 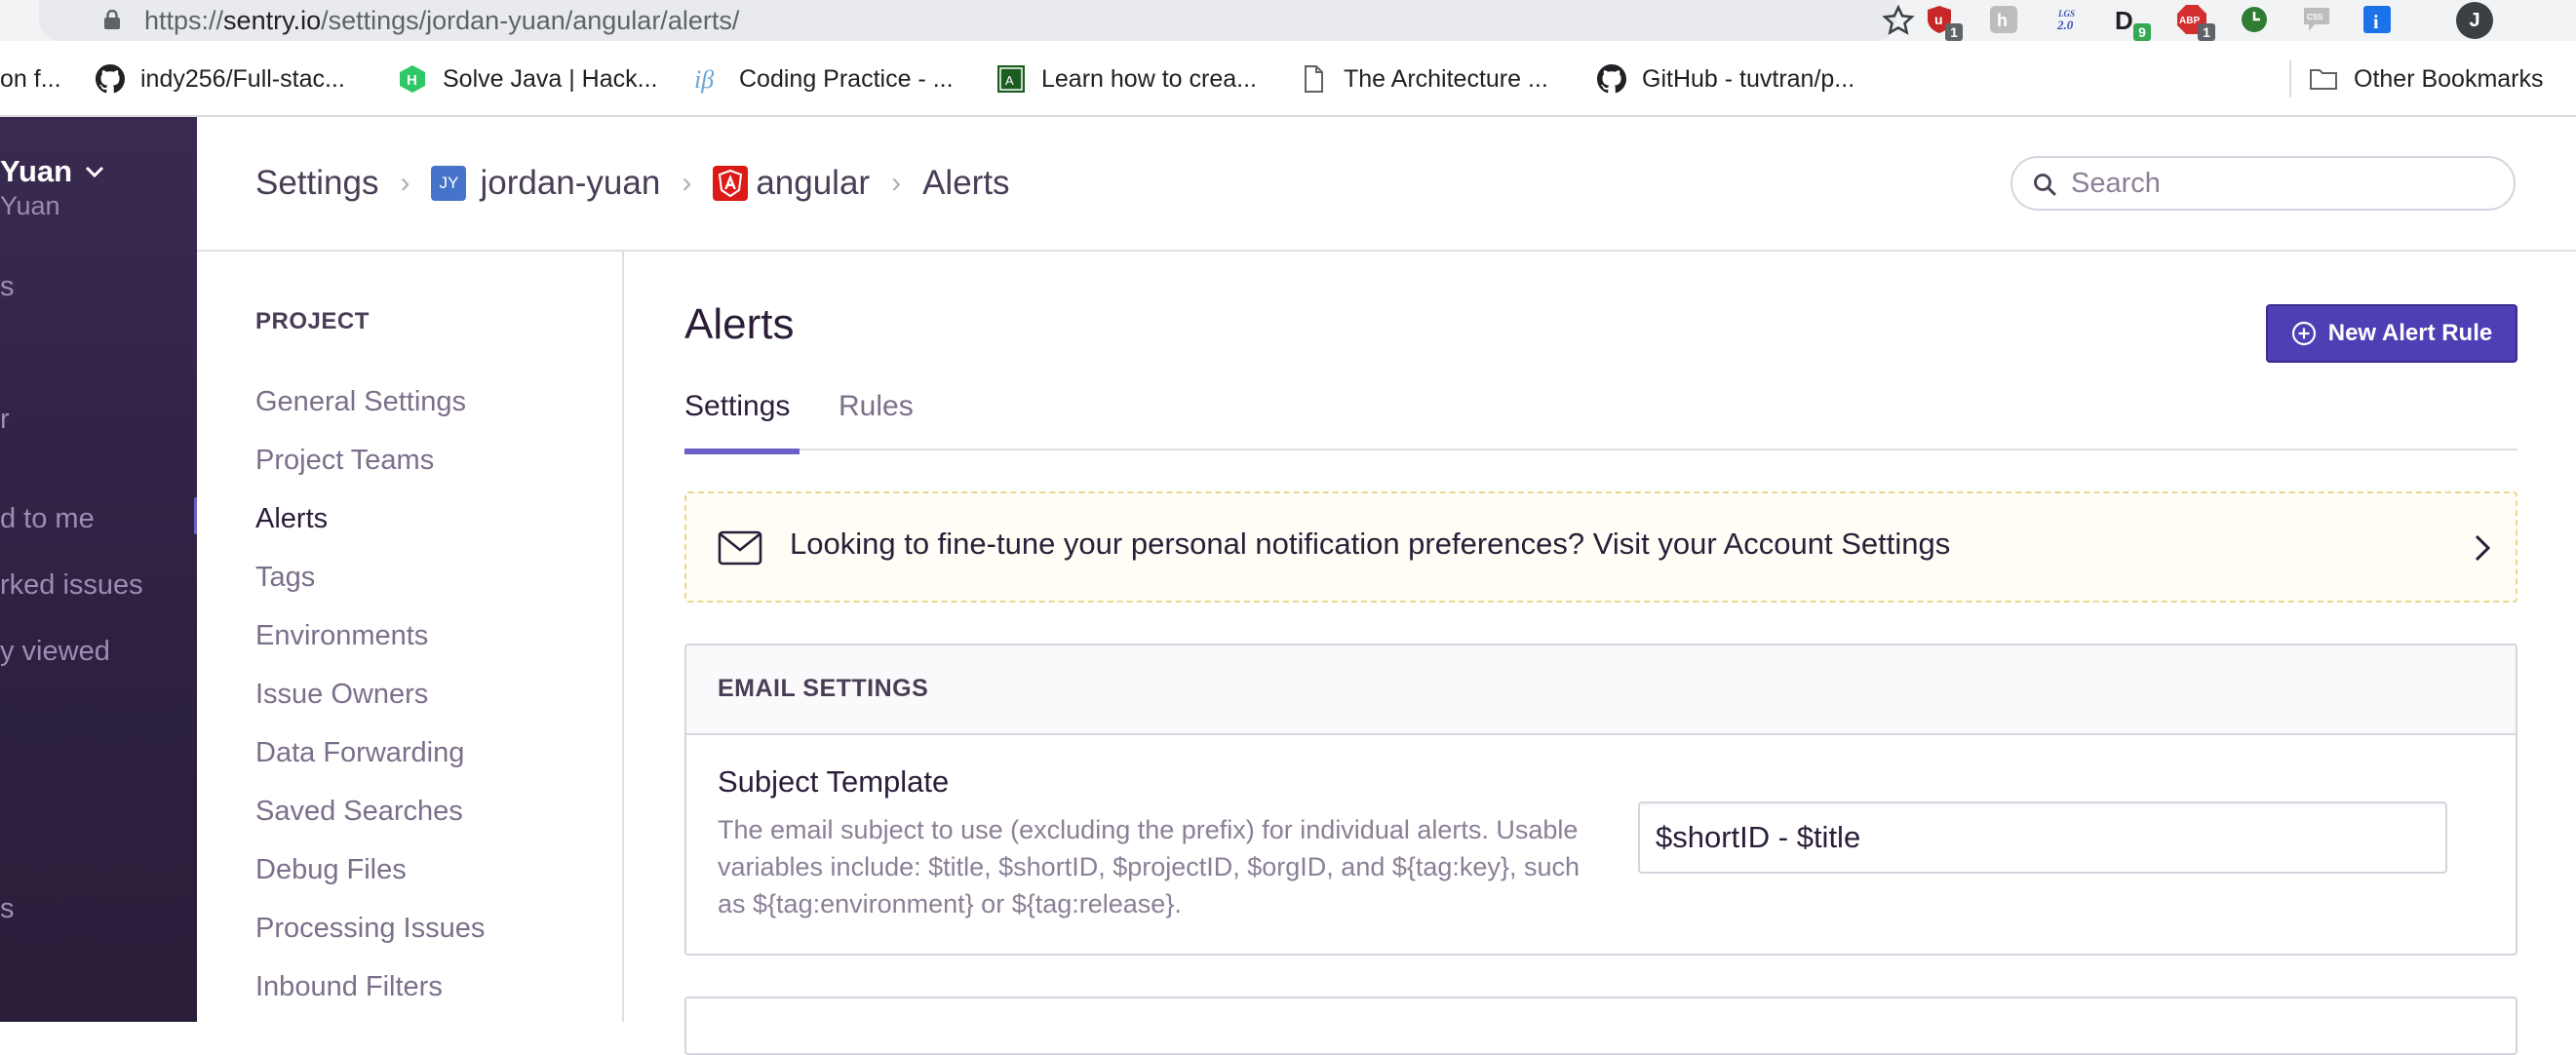 What do you see at coordinates (2290, 79) in the screenshot?
I see `bookmarks-divider` at bounding box center [2290, 79].